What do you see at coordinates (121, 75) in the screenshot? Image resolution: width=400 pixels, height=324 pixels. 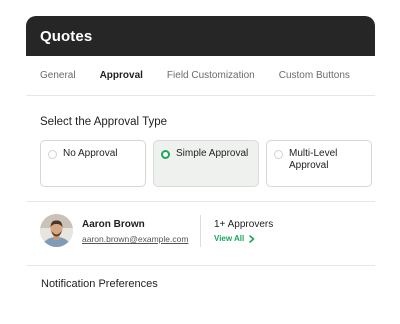 I see `tab-approval: Approval` at bounding box center [121, 75].